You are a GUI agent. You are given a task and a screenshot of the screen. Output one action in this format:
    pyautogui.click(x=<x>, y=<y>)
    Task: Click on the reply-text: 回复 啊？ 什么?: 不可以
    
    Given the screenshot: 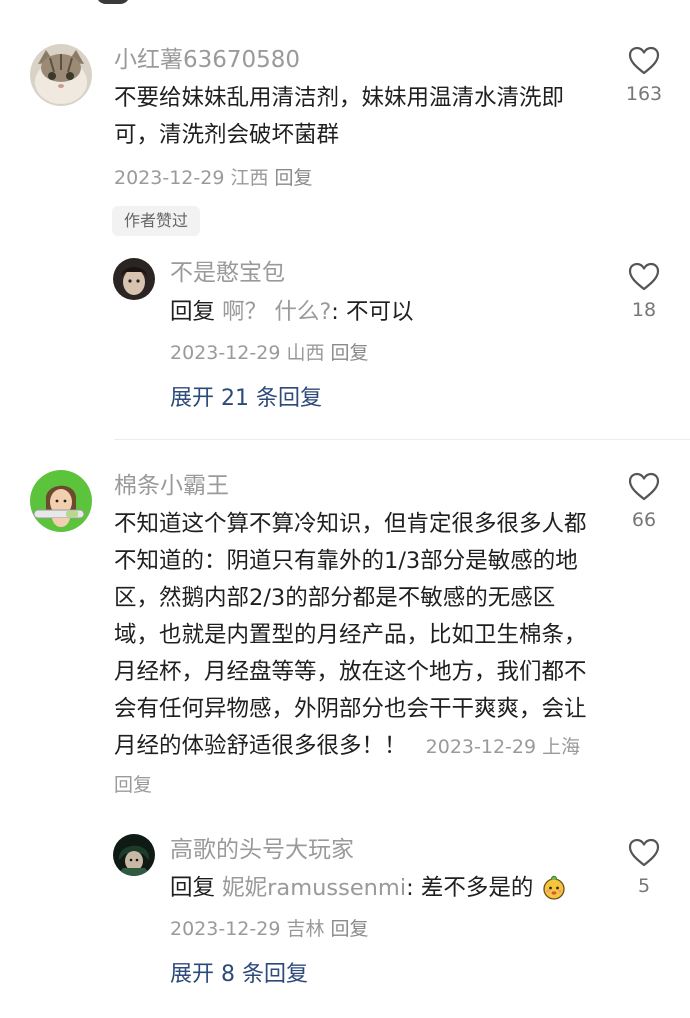 What is the action you would take?
    pyautogui.click(x=380, y=312)
    